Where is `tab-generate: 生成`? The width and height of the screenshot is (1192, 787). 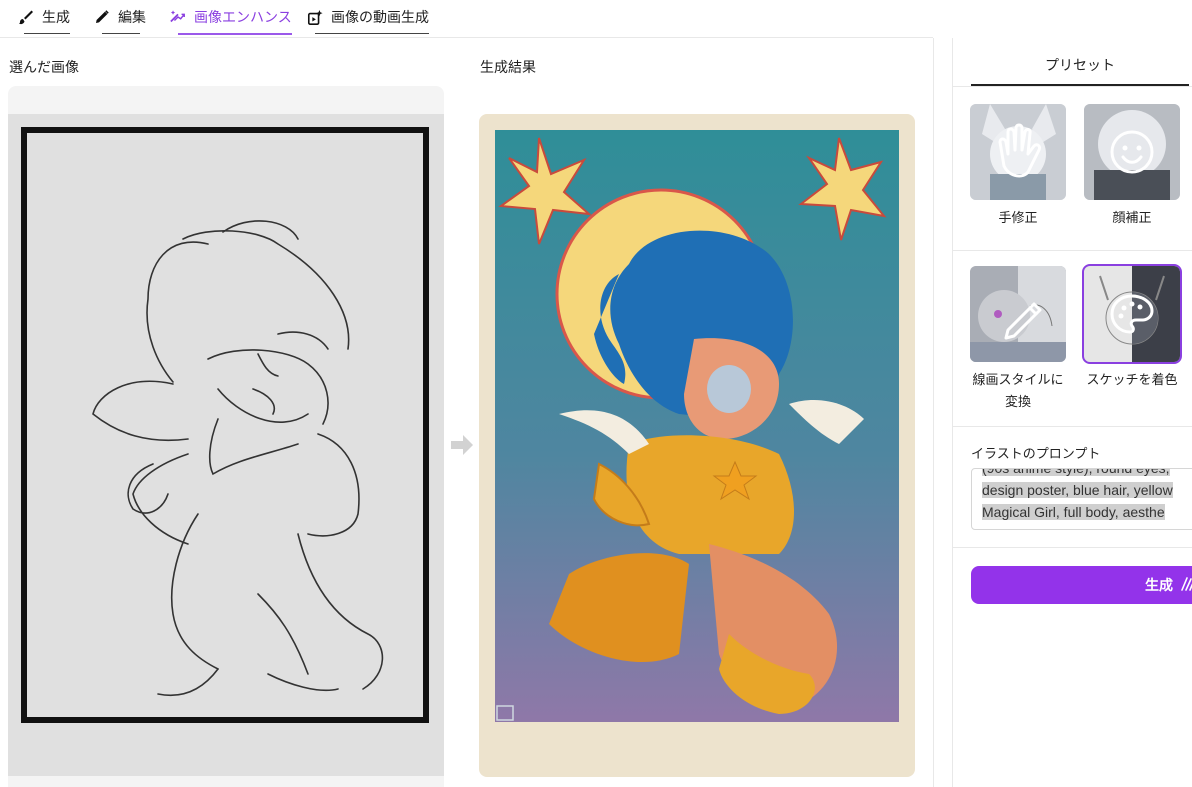
tab-generate: 生成 is located at coordinates (44, 17).